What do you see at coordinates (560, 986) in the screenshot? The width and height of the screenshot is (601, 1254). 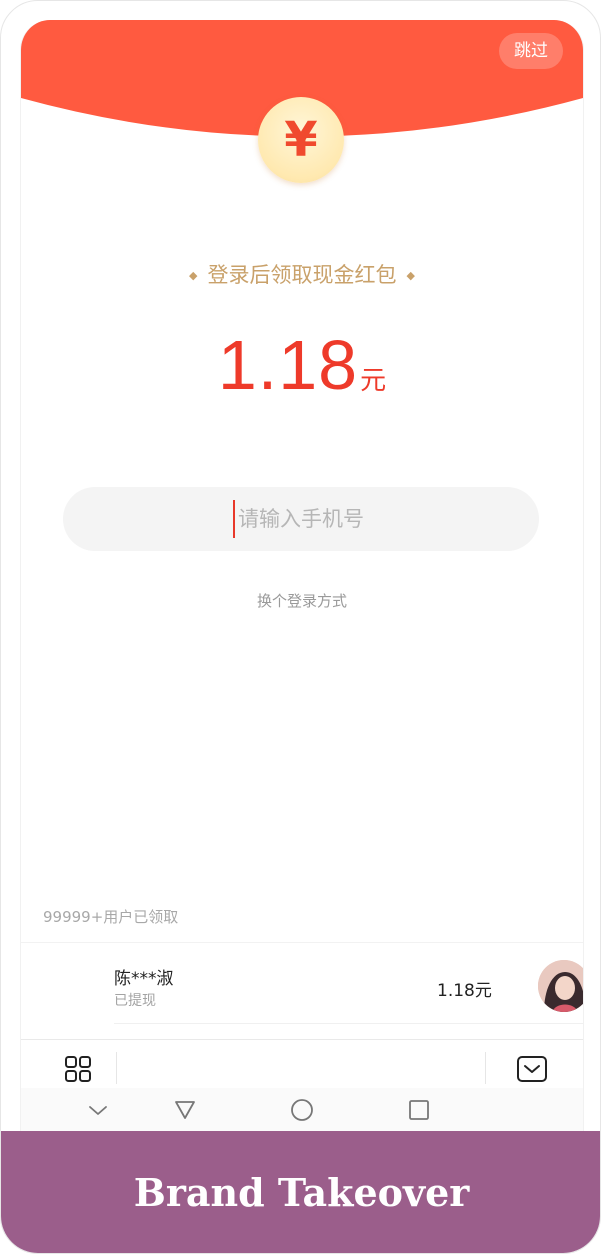 I see `avatar` at bounding box center [560, 986].